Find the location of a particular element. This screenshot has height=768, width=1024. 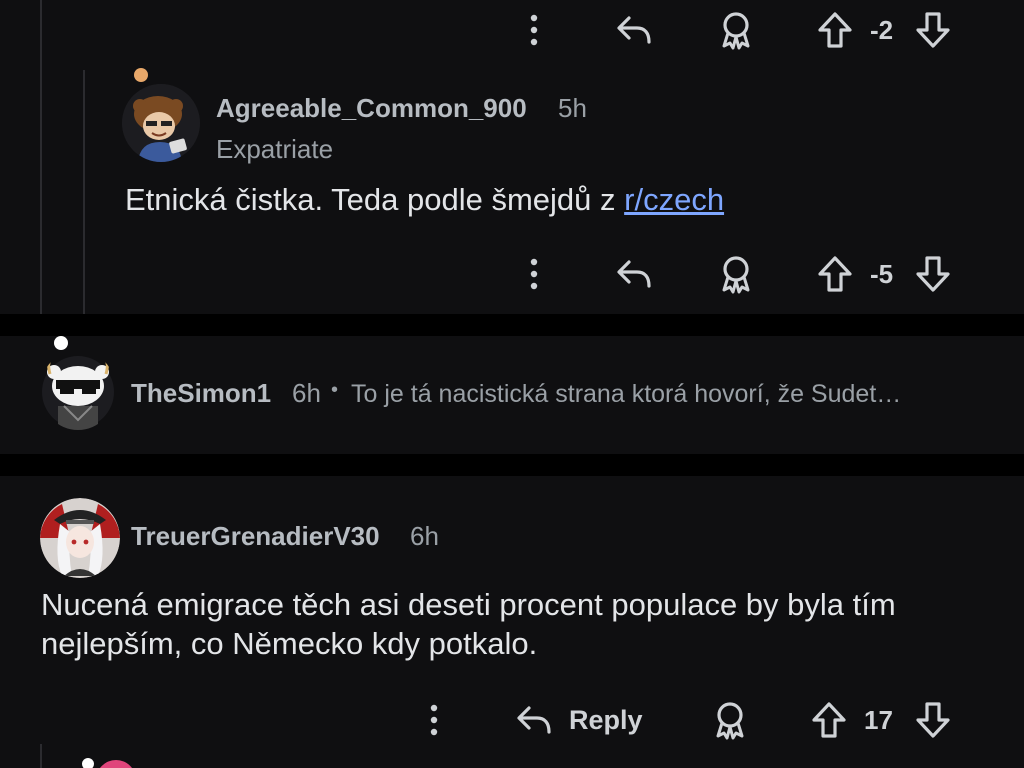

user-flair: Expatriate is located at coordinates (275, 149).